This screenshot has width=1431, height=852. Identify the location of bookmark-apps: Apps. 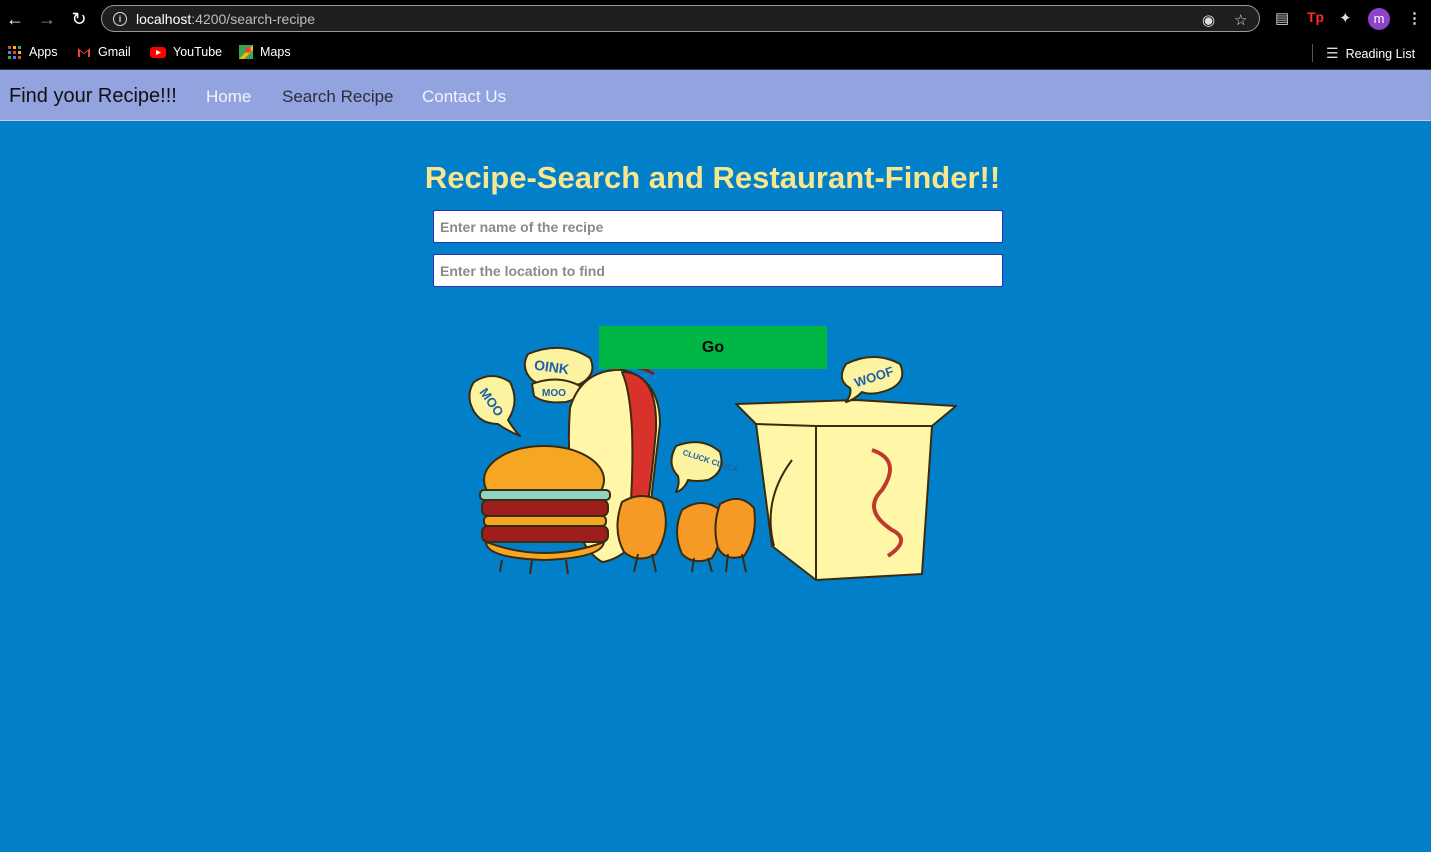
(33, 52).